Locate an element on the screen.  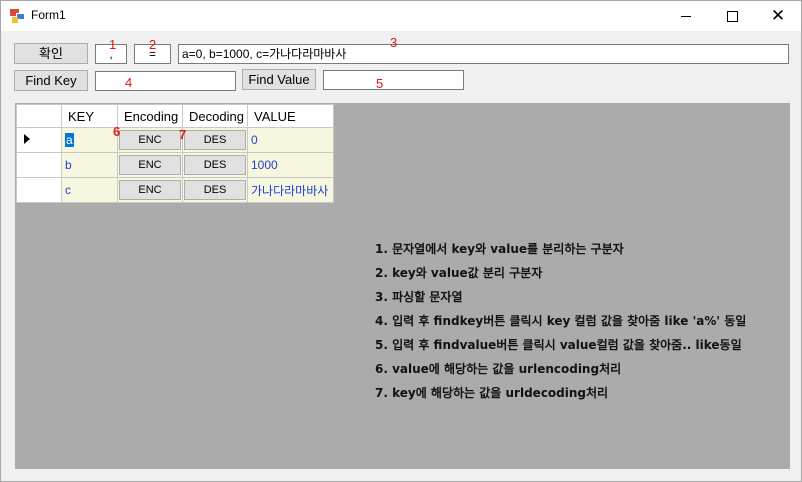
current-row-arrow-icon is located at coordinates (27, 139).